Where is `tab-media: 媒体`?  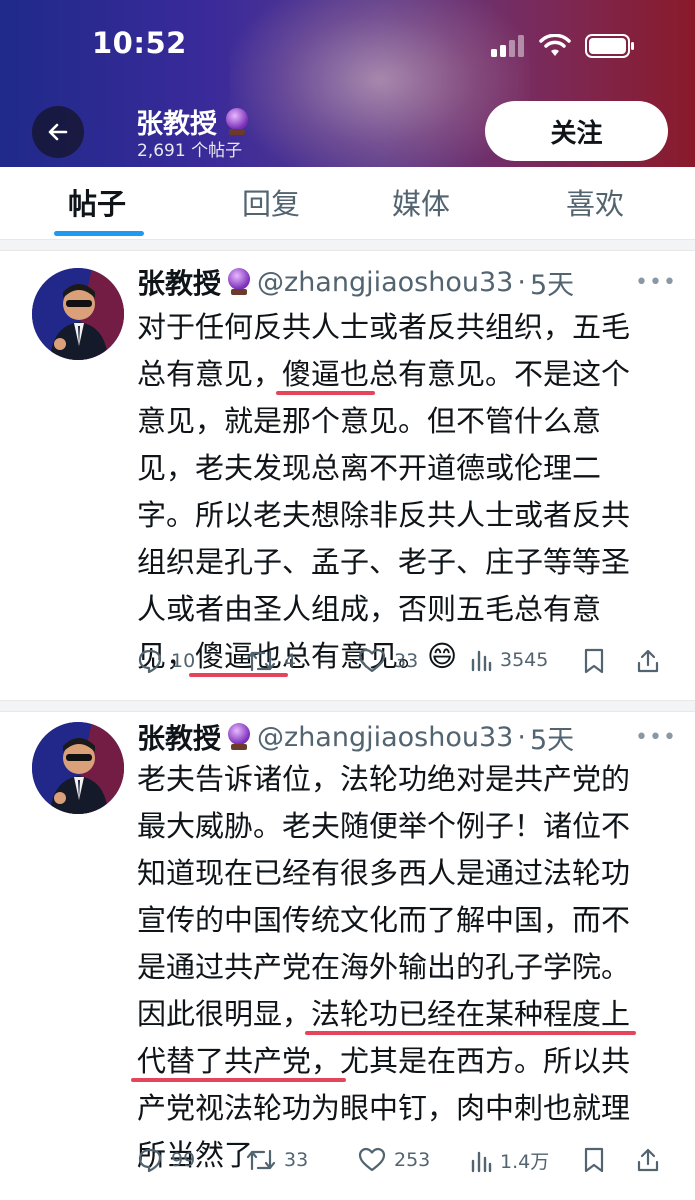 tab-media: 媒体 is located at coordinates (421, 203).